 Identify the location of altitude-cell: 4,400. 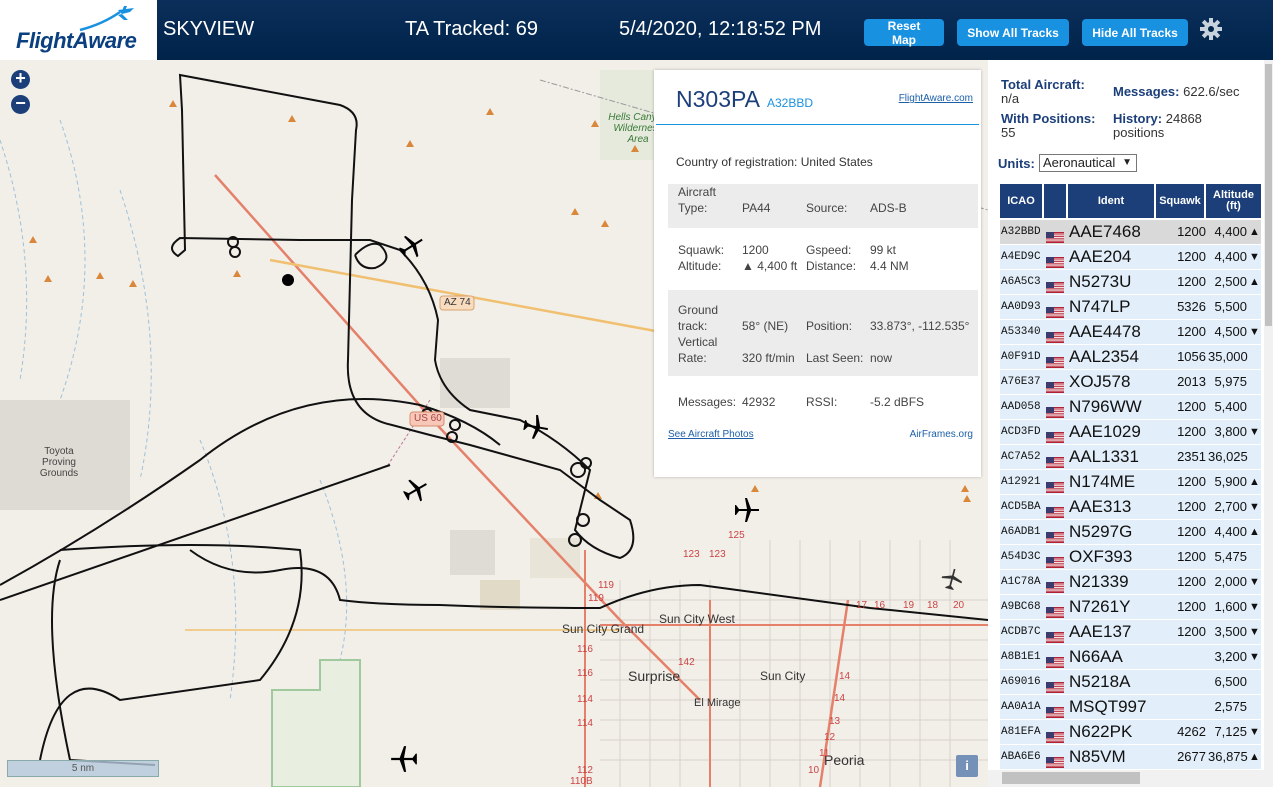
(1230, 231).